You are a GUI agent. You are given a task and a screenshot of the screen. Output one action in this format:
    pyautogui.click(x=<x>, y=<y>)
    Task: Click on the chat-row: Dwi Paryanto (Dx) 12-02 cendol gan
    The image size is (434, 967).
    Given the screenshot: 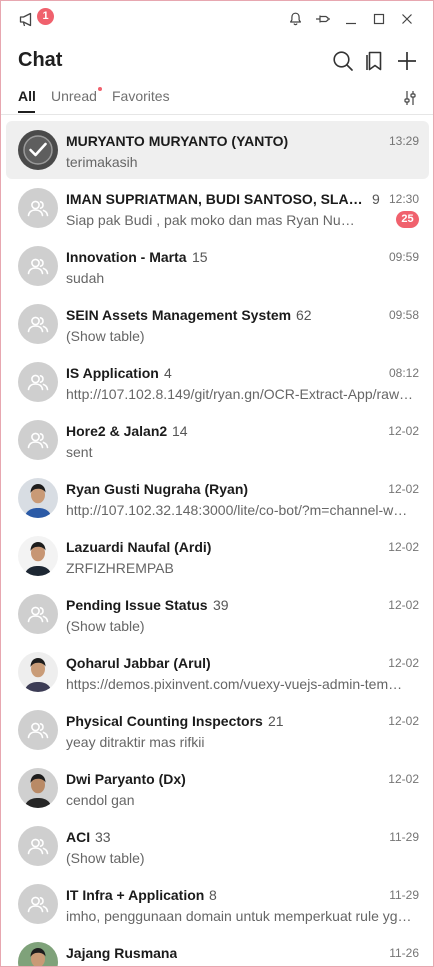 What is the action you would take?
    pyautogui.click(x=217, y=788)
    